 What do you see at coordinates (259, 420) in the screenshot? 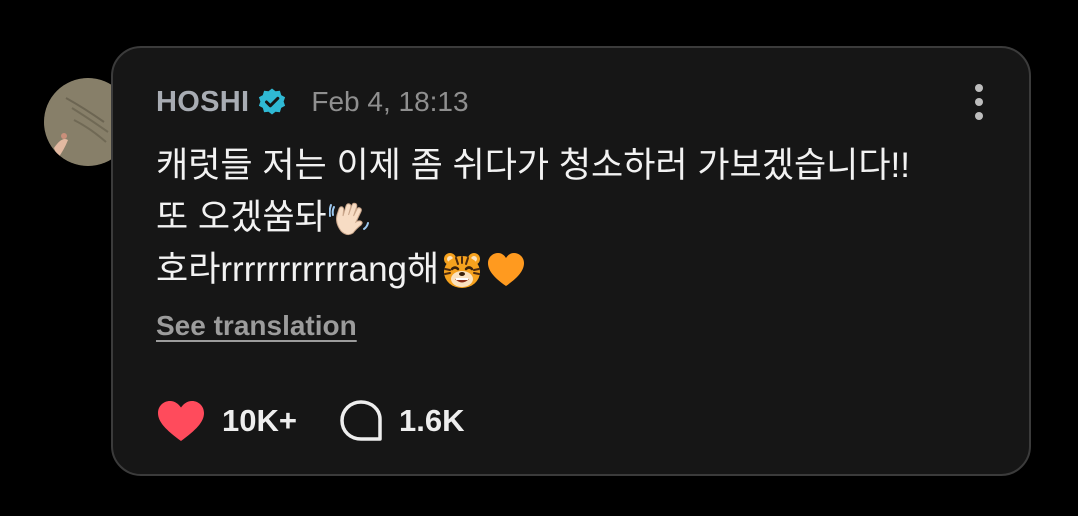
I see `like-count: 10K+` at bounding box center [259, 420].